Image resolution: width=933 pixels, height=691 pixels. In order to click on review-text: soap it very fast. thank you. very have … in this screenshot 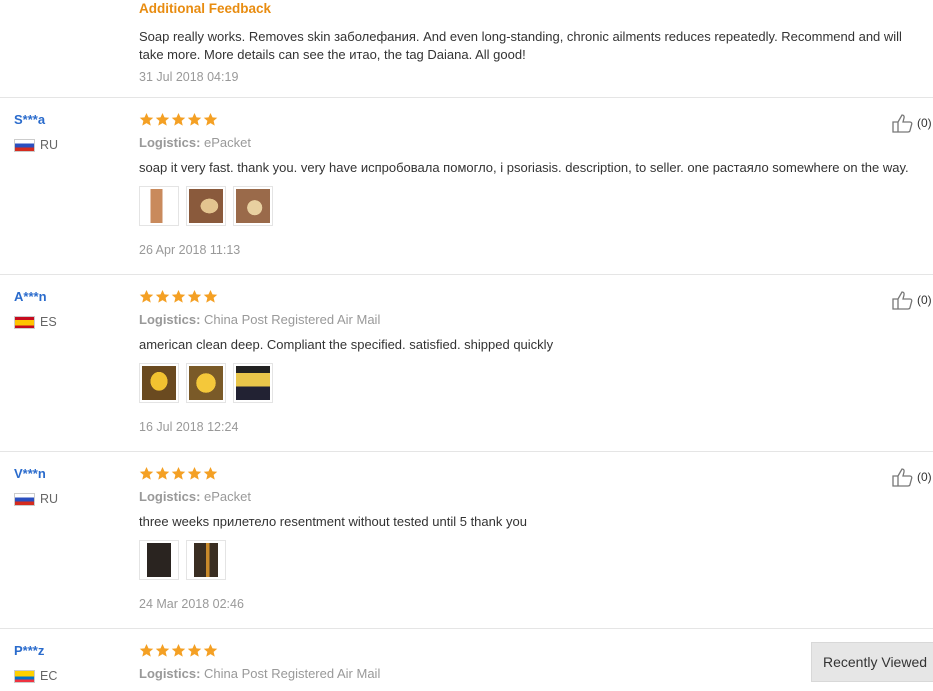, I will do `click(524, 167)`.